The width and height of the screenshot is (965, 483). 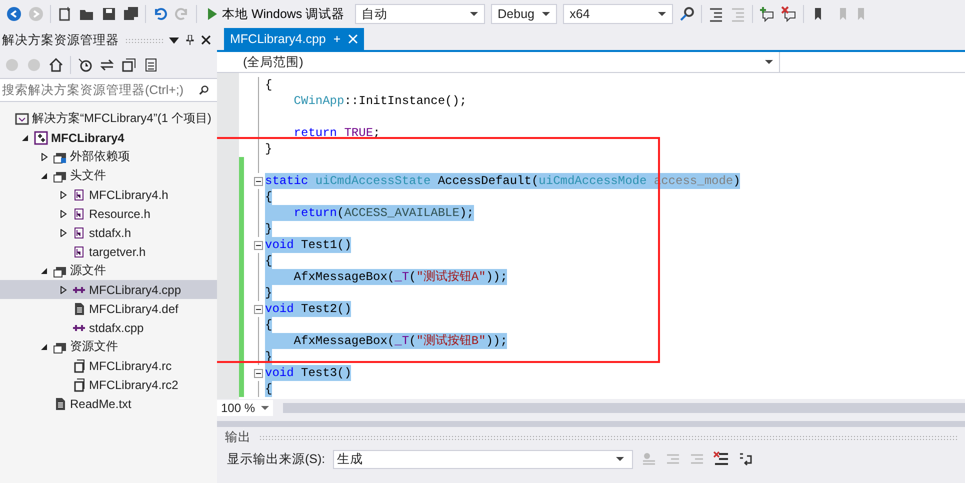 I want to click on play-icon, so click(x=212, y=14).